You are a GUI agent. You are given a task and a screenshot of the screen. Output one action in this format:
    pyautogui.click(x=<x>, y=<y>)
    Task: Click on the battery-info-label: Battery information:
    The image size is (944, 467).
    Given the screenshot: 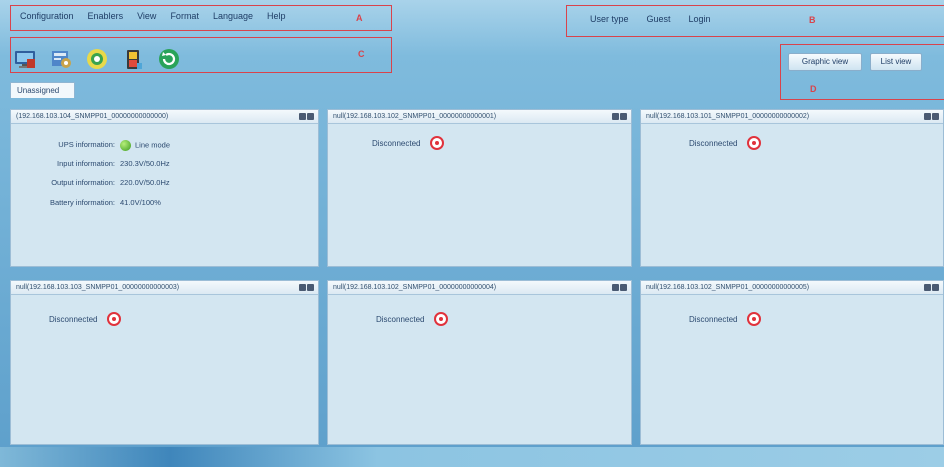 What is the action you would take?
    pyautogui.click(x=82, y=202)
    